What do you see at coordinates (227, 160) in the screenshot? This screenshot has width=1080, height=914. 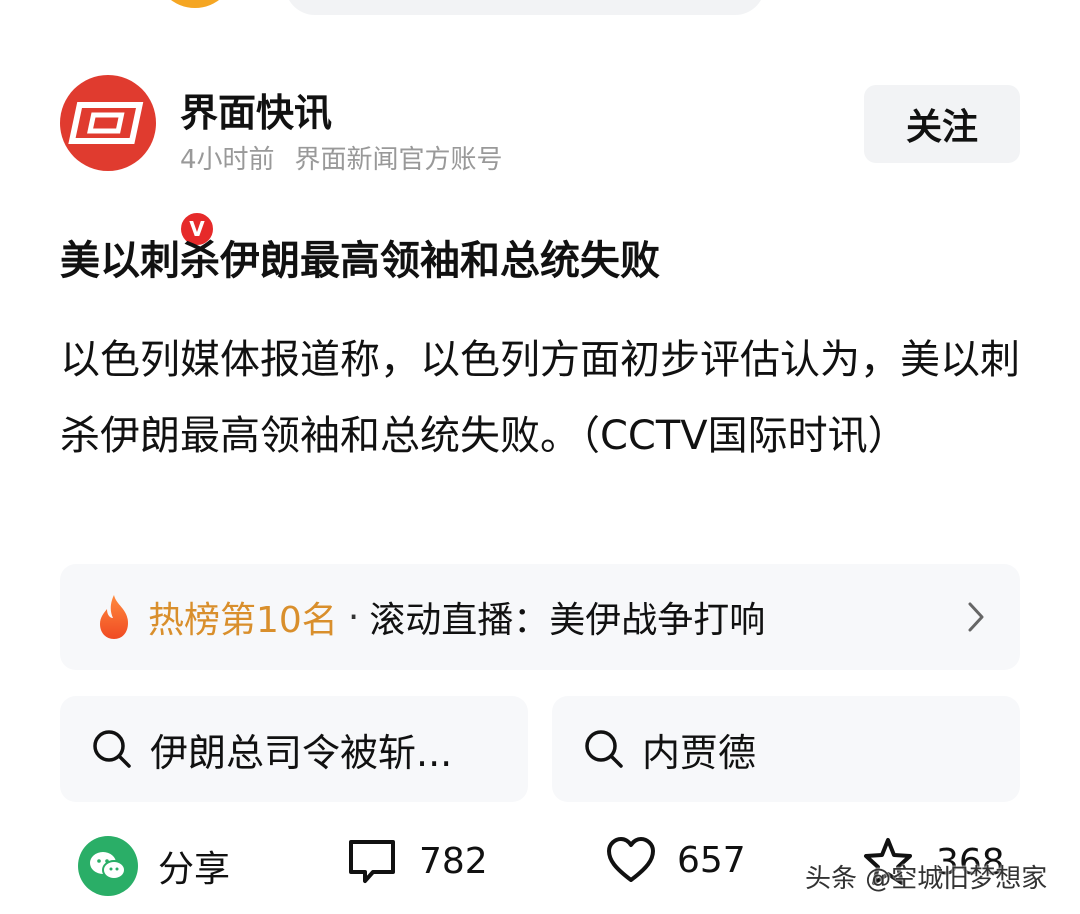 I see `post-time: 4小时前` at bounding box center [227, 160].